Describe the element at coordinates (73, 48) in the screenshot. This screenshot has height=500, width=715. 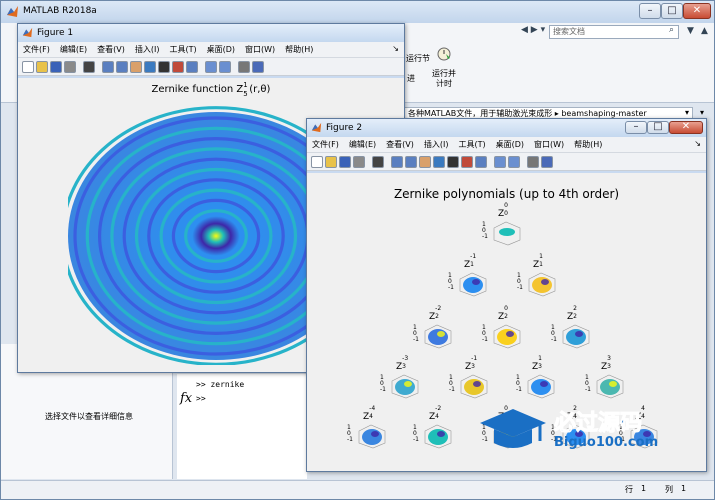
I see `fig1-menu-item: 编辑(E)` at that location.